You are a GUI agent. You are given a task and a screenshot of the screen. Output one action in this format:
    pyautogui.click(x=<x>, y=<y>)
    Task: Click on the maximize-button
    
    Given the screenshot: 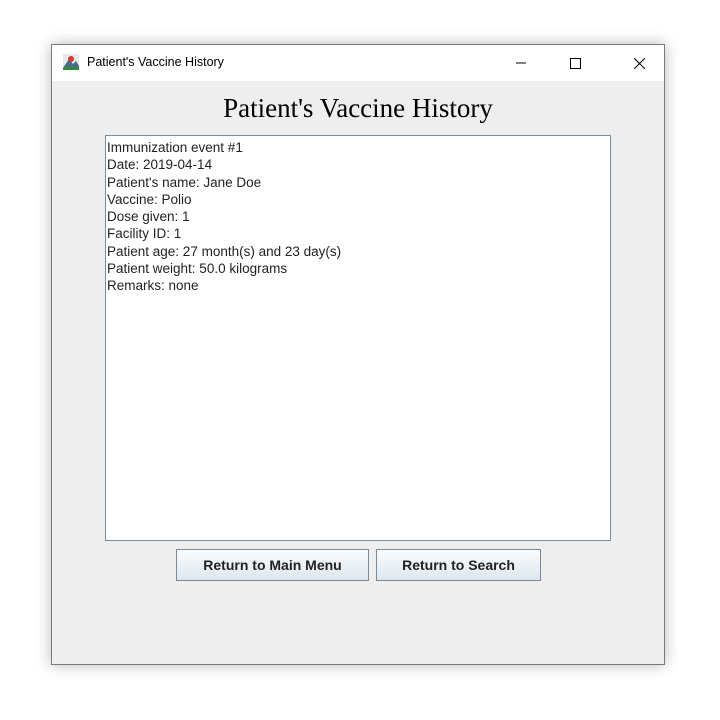 What is the action you would take?
    pyautogui.click(x=575, y=63)
    